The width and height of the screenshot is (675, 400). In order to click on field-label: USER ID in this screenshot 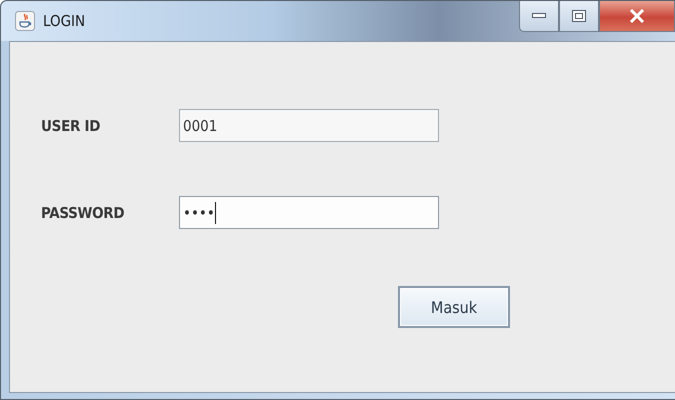, I will do `click(71, 125)`.